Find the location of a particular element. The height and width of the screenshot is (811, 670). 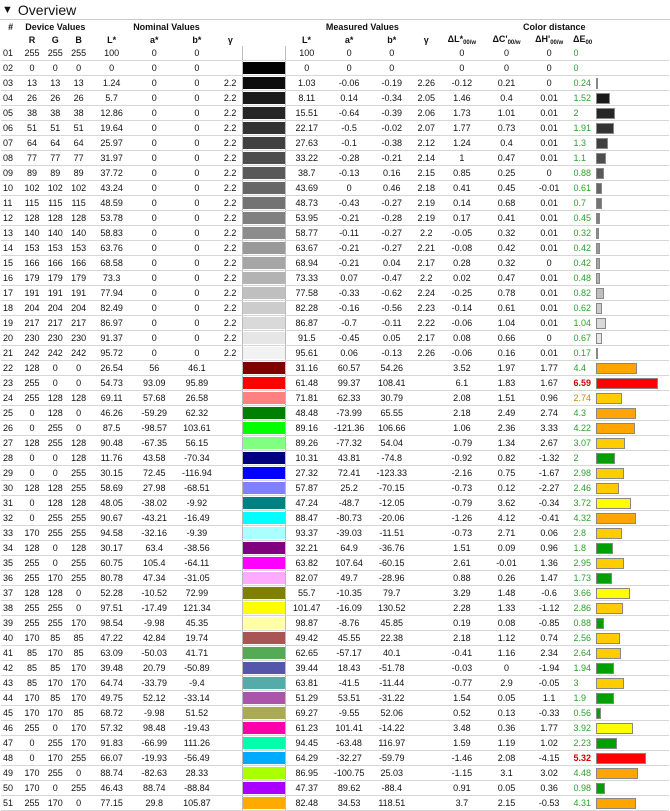

row-num: 07 is located at coordinates (11, 143).